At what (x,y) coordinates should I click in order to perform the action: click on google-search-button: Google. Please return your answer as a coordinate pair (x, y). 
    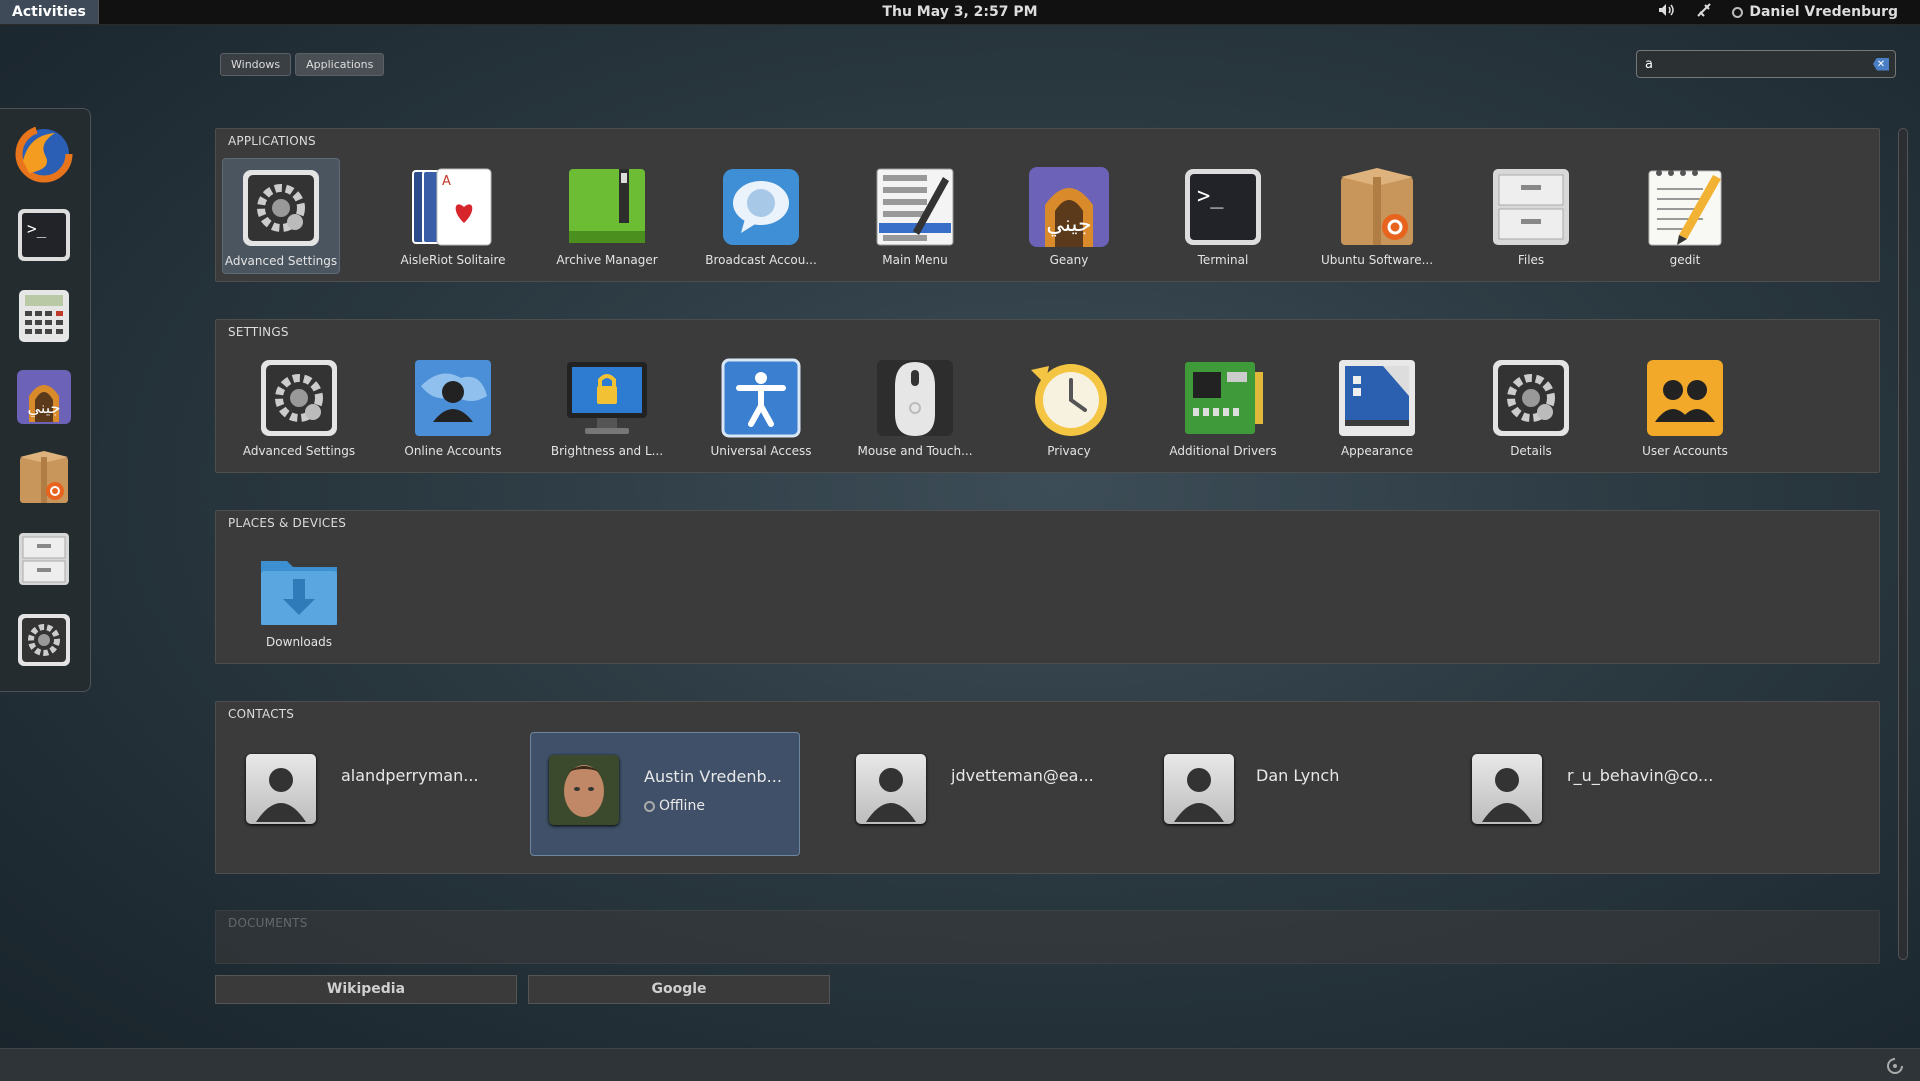
    Looking at the image, I should click on (679, 989).